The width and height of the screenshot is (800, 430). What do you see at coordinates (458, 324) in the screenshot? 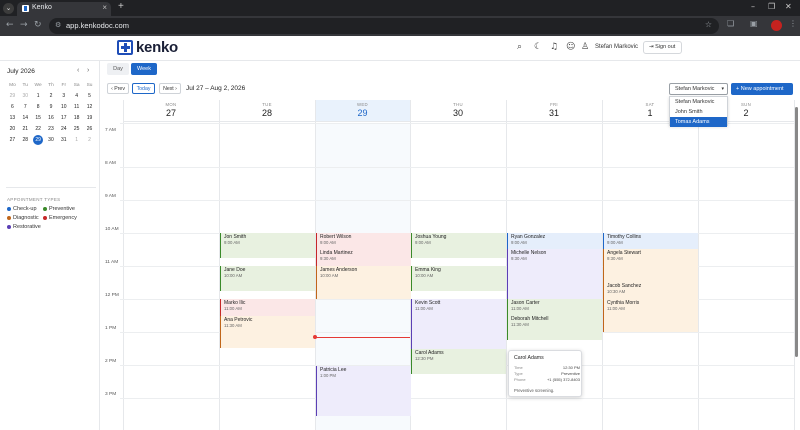
I see `appointment-card: Kevin Scott 11:00 AM` at bounding box center [458, 324].